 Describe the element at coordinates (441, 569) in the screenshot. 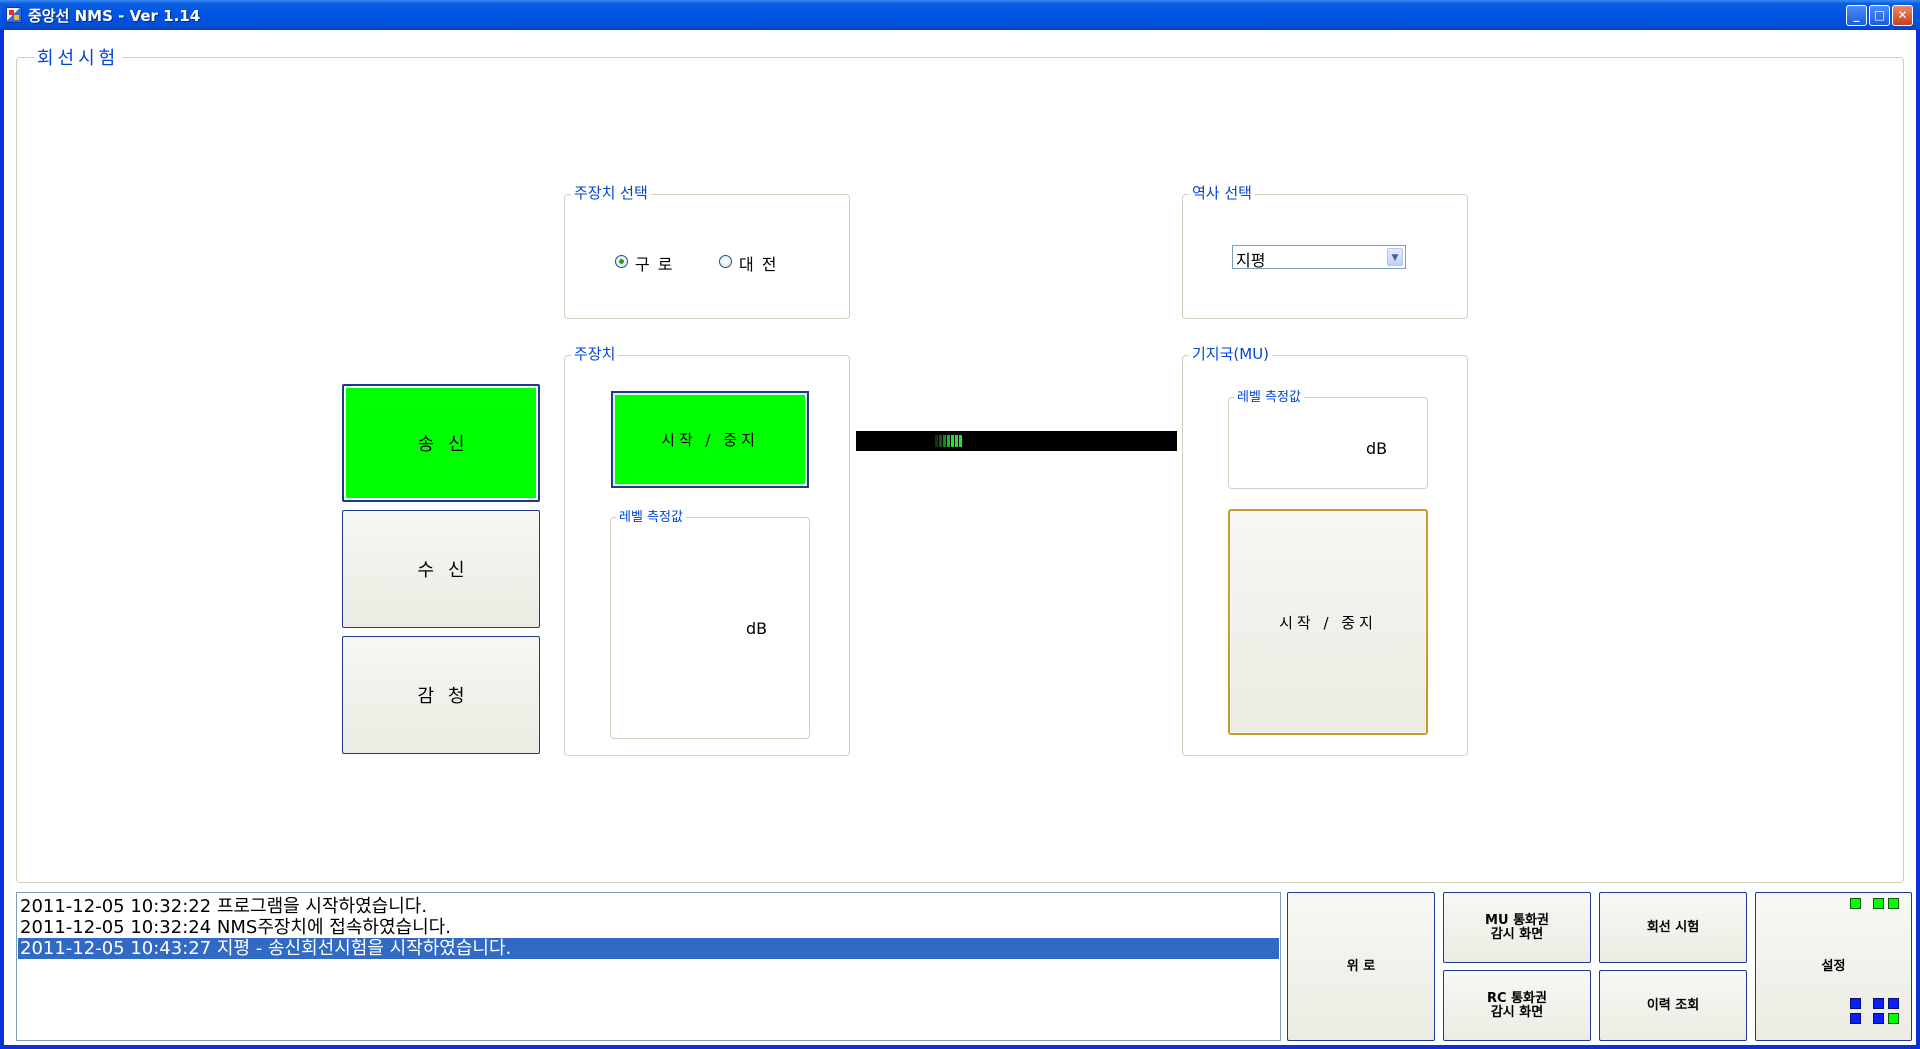

I see `receive-button: 수신` at that location.